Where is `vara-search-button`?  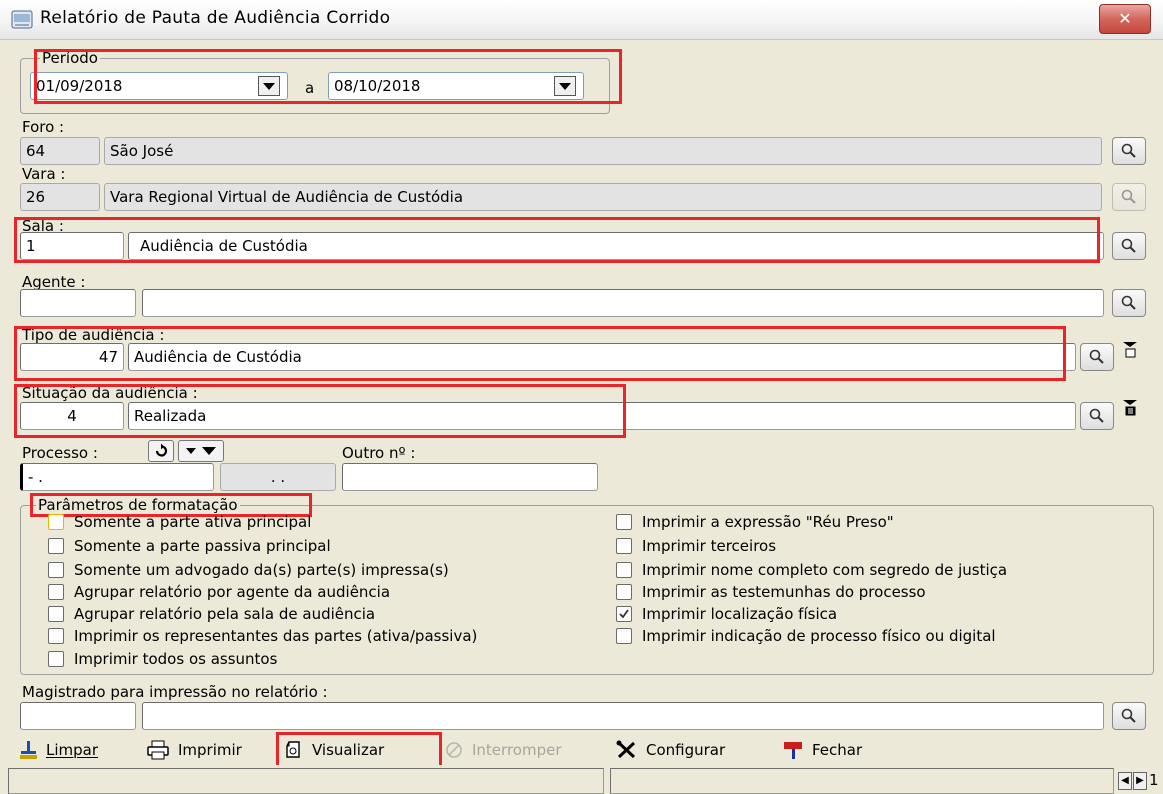 vara-search-button is located at coordinates (1129, 197).